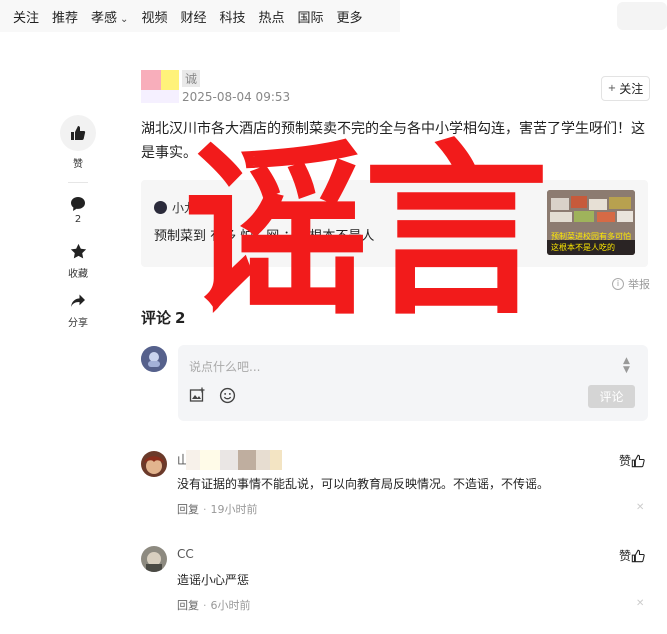  I want to click on comments-header: 评论 2, so click(163, 317).